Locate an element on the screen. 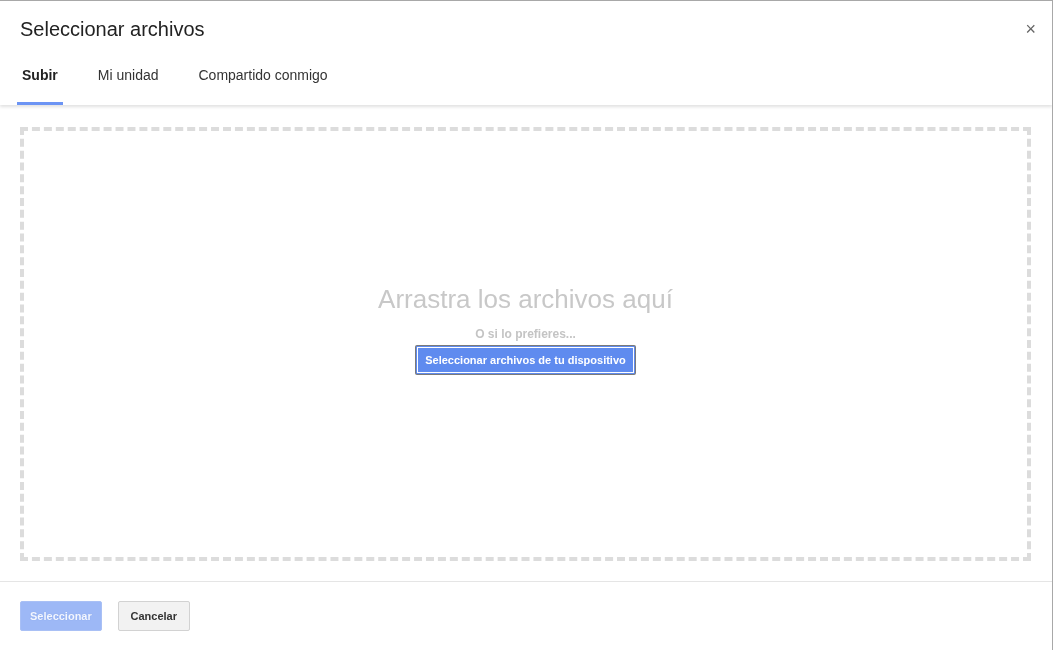 This screenshot has width=1053, height=650. dialog-title: Seleccionar archivos is located at coordinates (112, 29).